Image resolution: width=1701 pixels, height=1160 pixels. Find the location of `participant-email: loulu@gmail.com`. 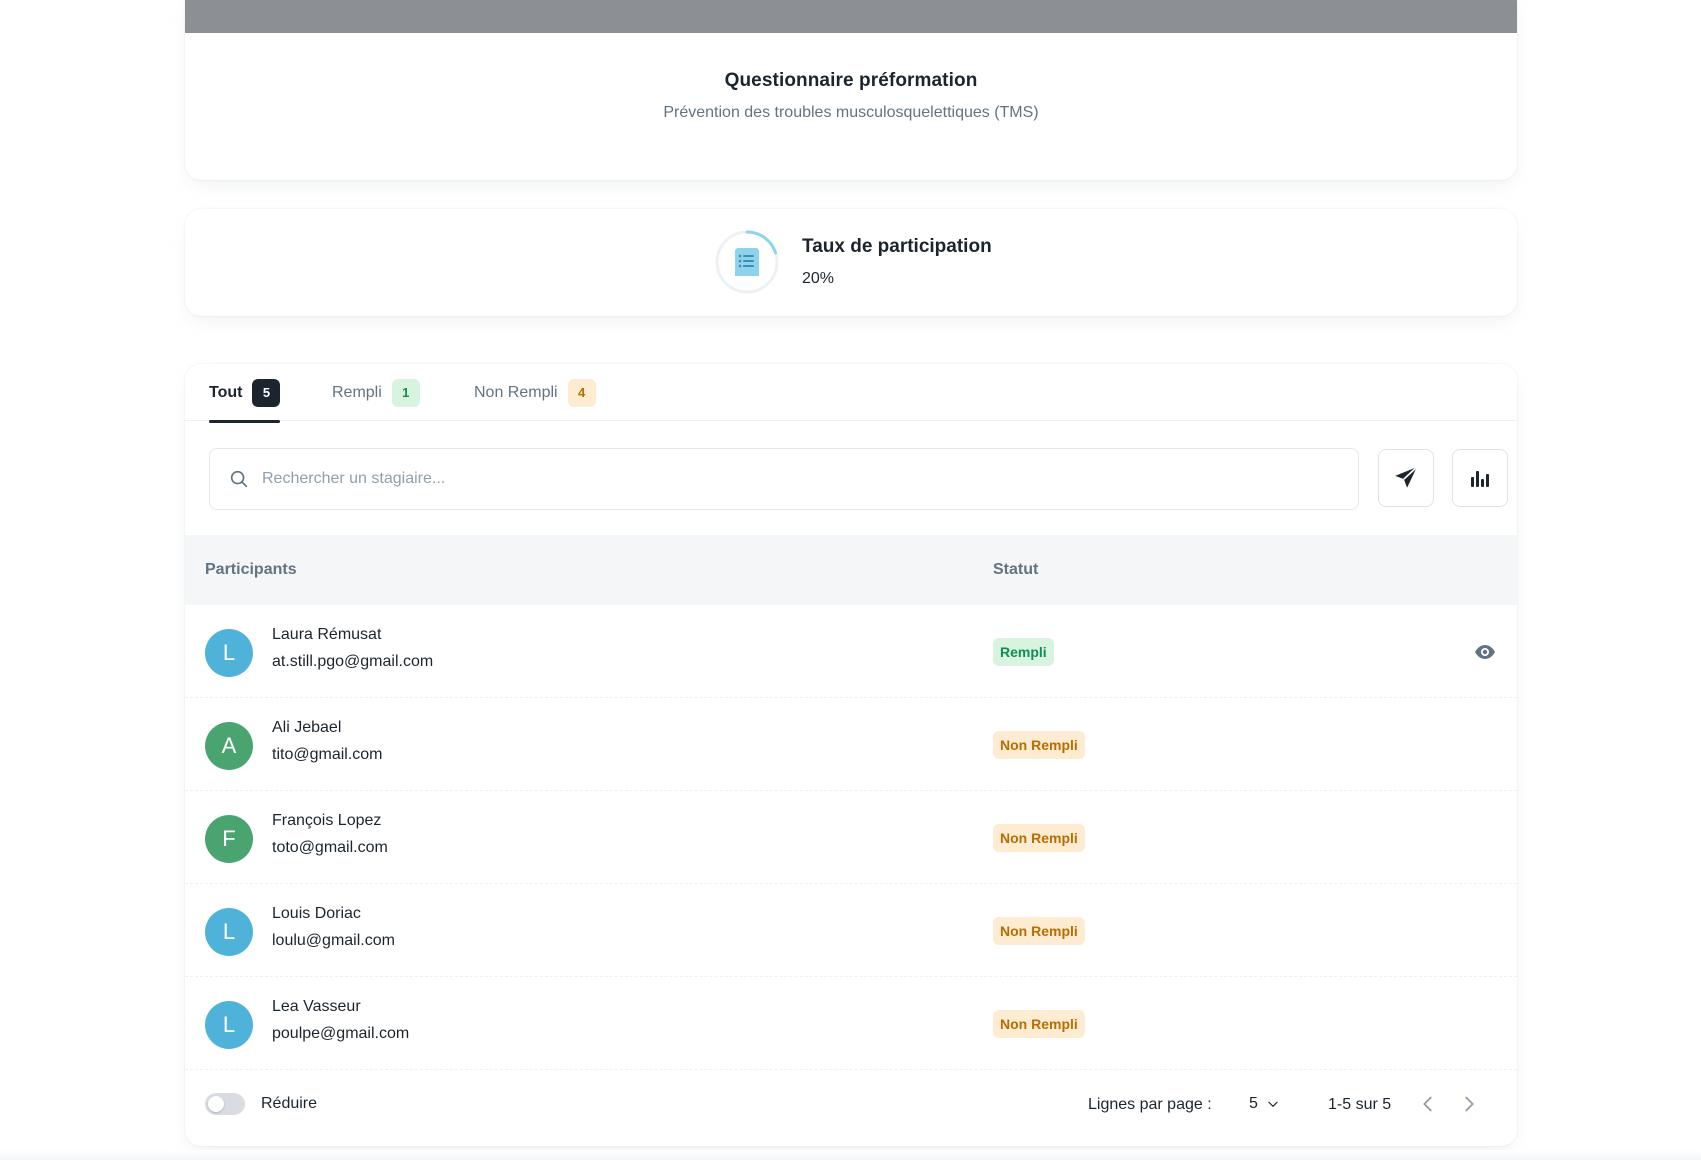

participant-email: loulu@gmail.com is located at coordinates (333, 940).